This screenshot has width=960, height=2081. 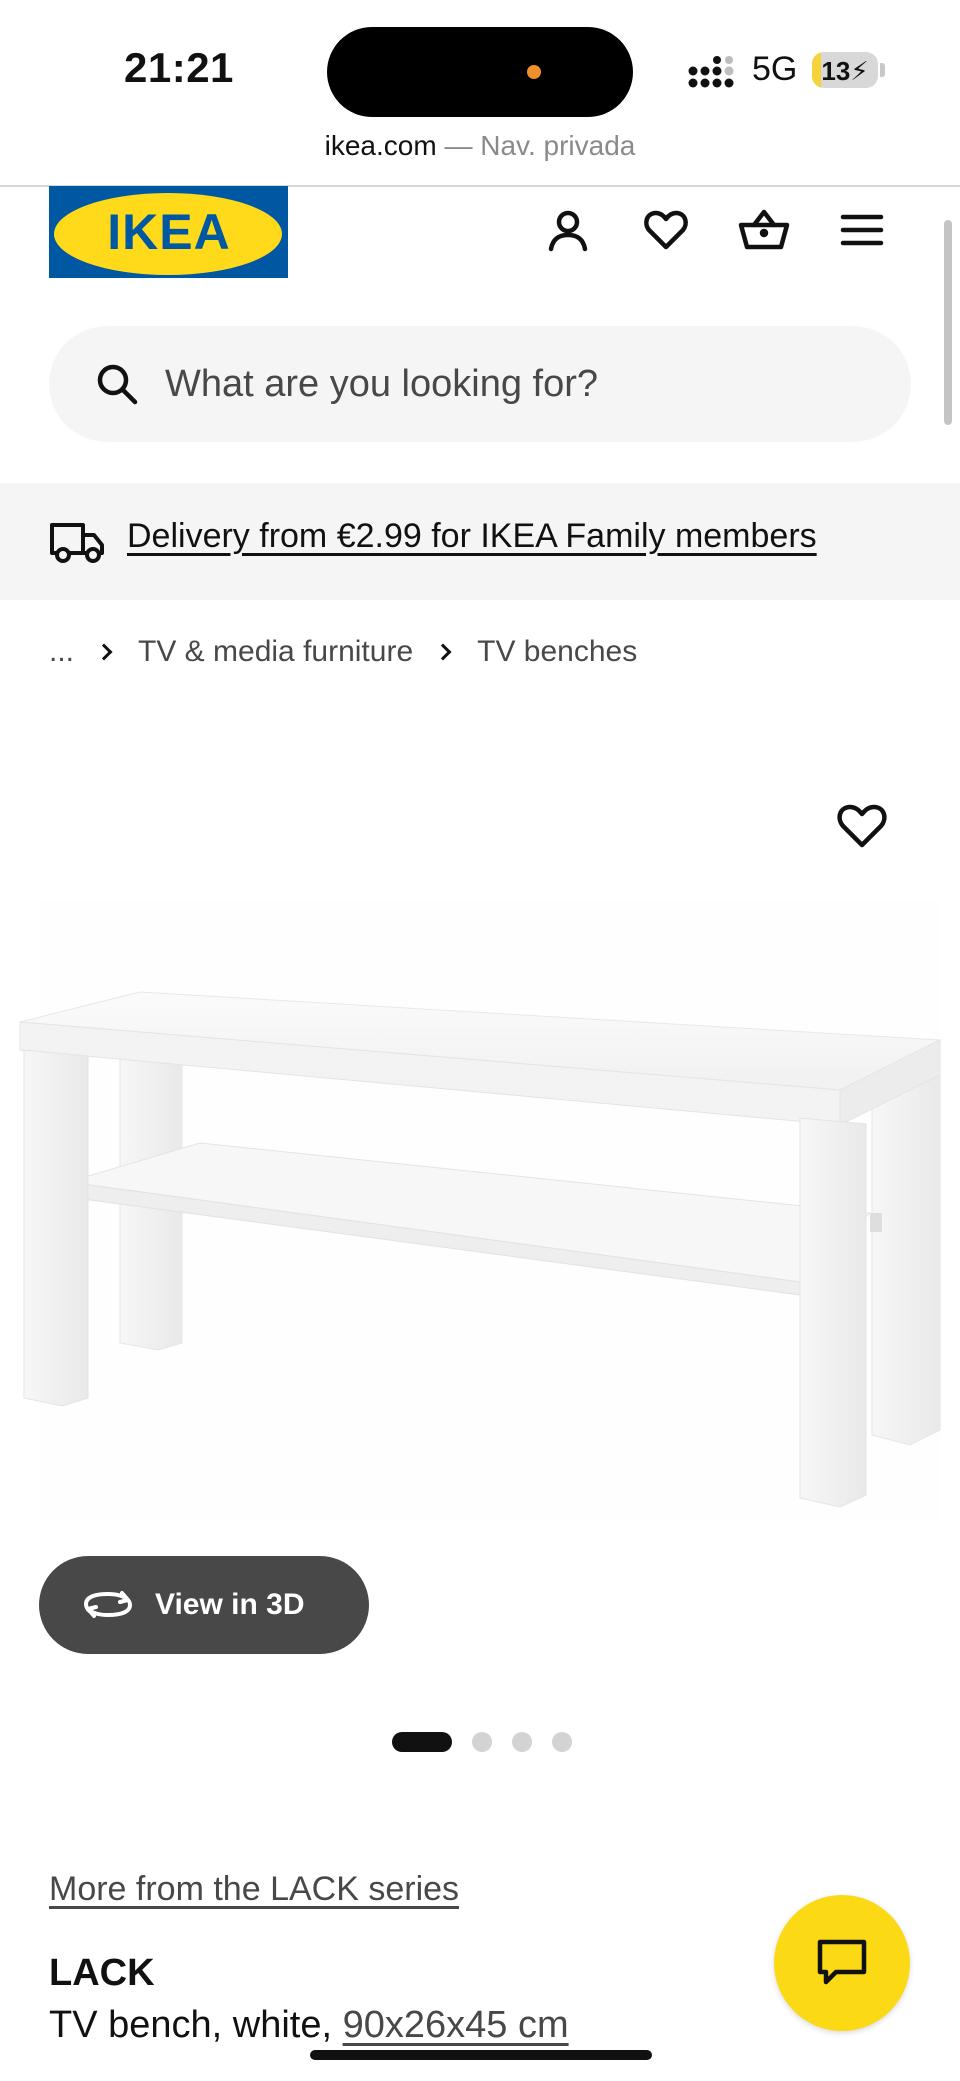 I want to click on svg-text: IKEA, so click(x=168, y=232).